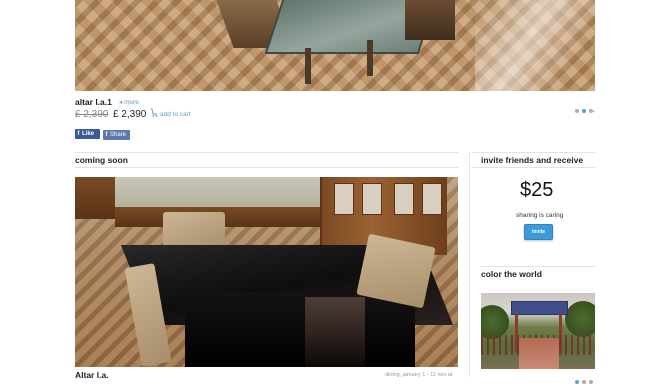  What do you see at coordinates (419, 375) in the screenshot?
I see `coming-soon-meta: dining, january 1 - 11 nov at` at bounding box center [419, 375].